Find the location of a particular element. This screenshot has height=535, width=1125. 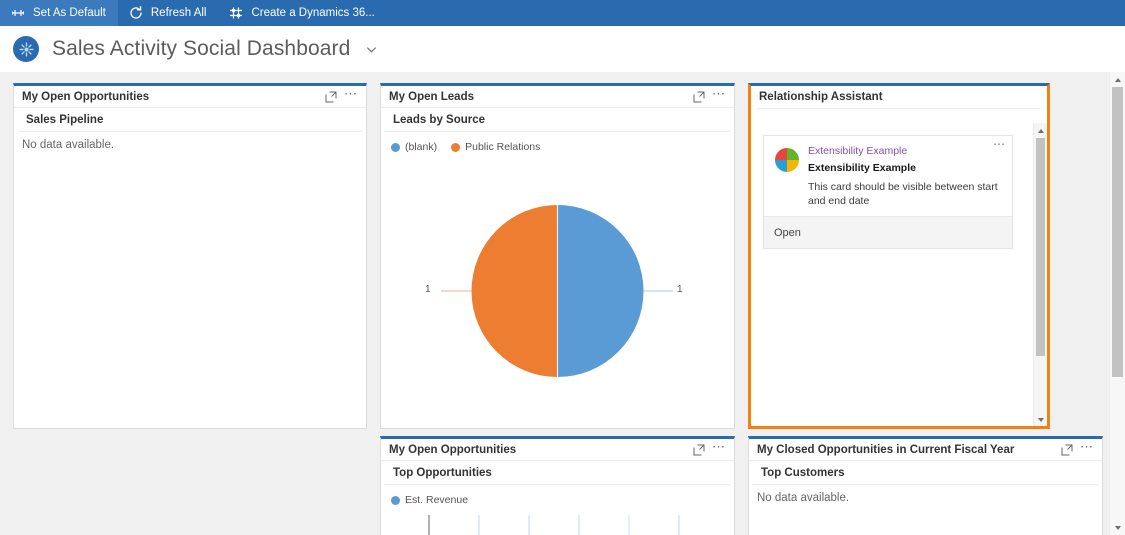

assistant-scroll-track is located at coordinates (1040, 275).